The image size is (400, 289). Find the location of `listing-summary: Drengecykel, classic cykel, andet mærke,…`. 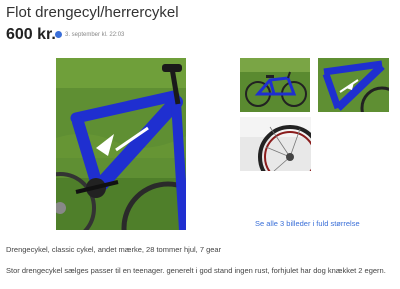

listing-summary: Drengecykel, classic cykel, andet mærke,… is located at coordinates (114, 249).